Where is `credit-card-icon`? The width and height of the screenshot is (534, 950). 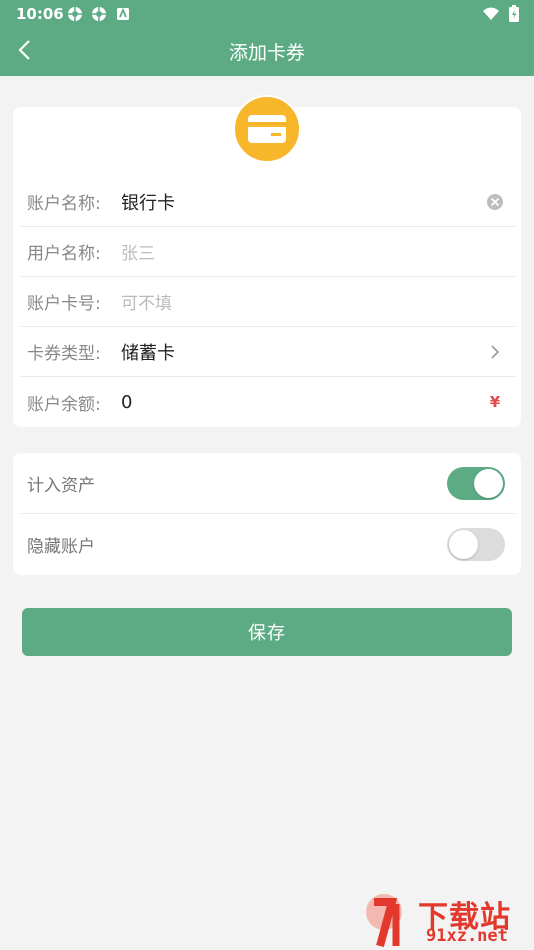
credit-card-icon is located at coordinates (267, 129).